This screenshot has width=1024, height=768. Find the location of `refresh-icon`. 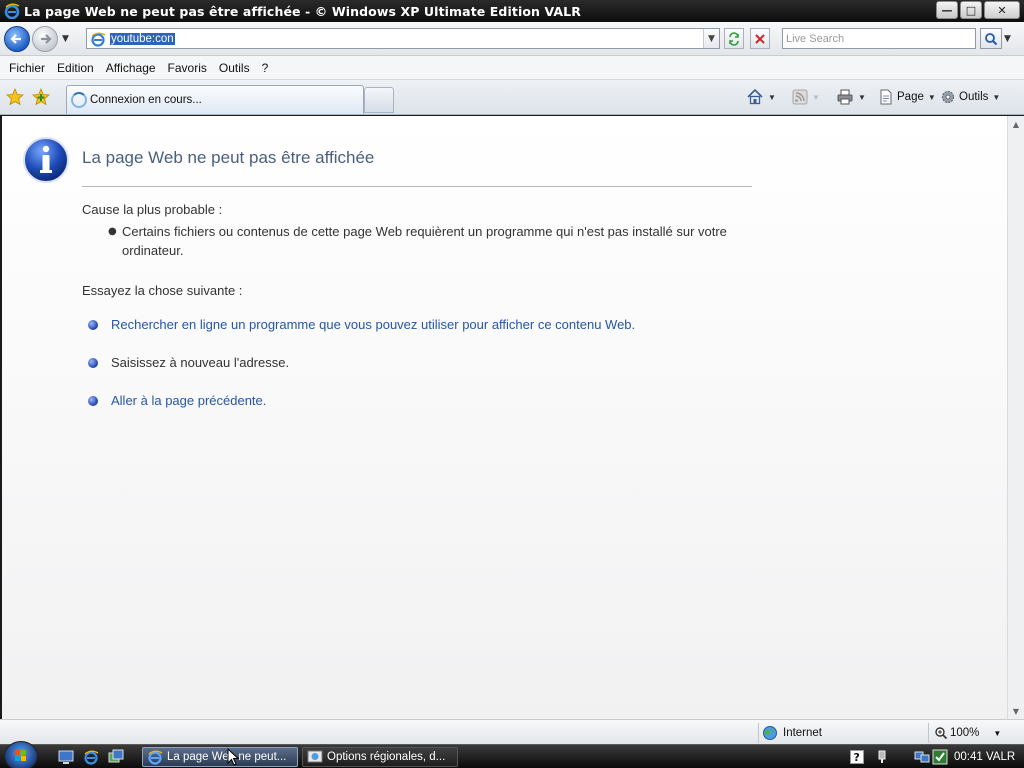

refresh-icon is located at coordinates (734, 38).